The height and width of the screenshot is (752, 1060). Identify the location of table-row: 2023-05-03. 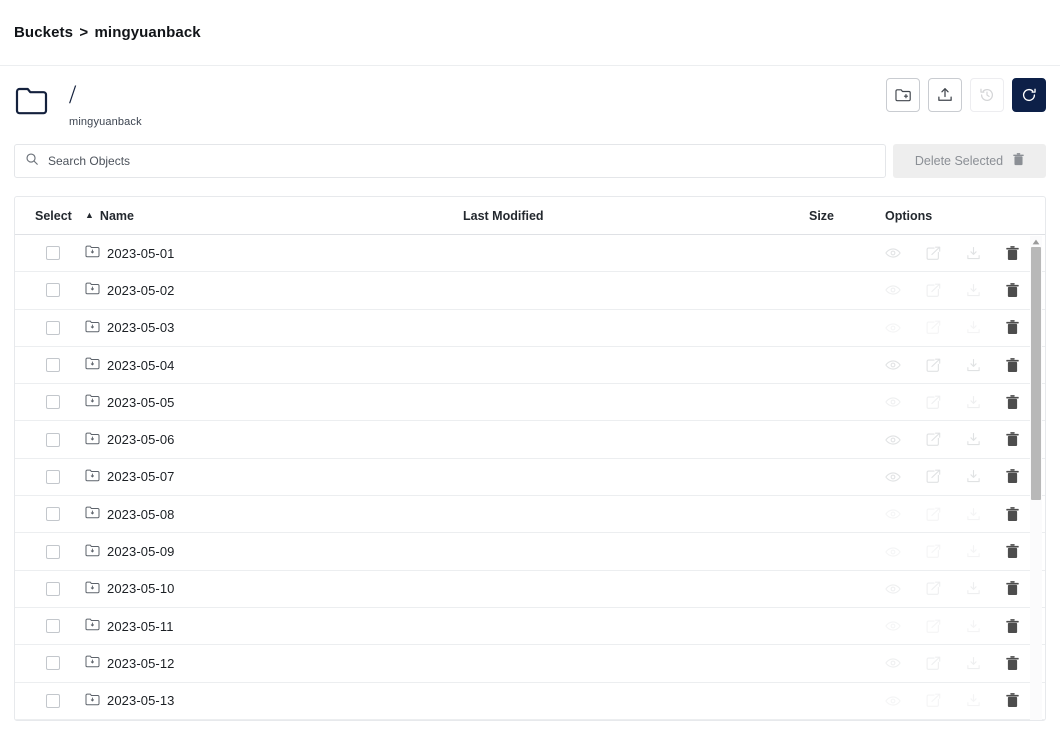
(530, 328).